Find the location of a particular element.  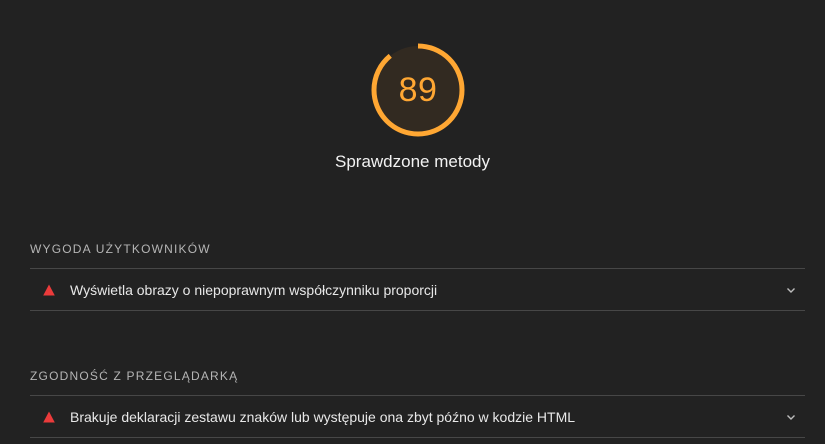

gauge-title: Sprawdzone metody is located at coordinates (412, 161).